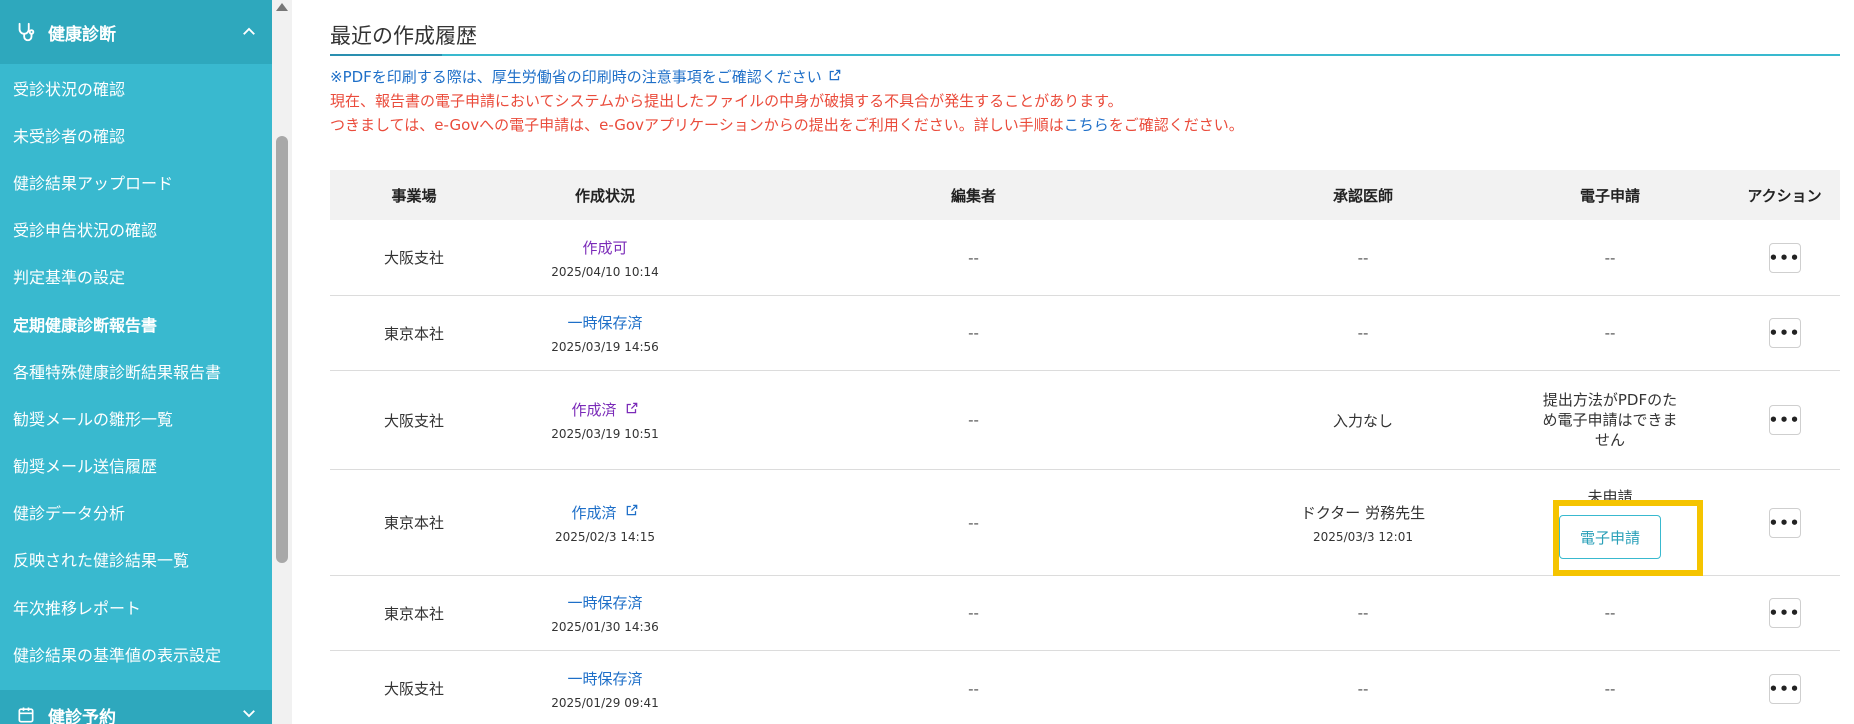 The height and width of the screenshot is (724, 1854). Describe the element at coordinates (605, 702) in the screenshot. I see `status-date: 2025/01/29 09:41` at that location.